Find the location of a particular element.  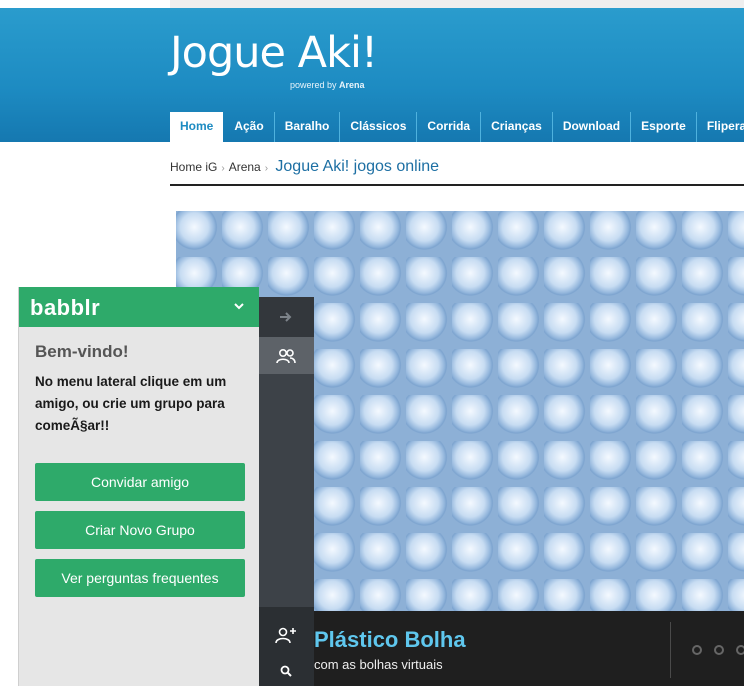

arrow-right-icon is located at coordinates (286, 317).